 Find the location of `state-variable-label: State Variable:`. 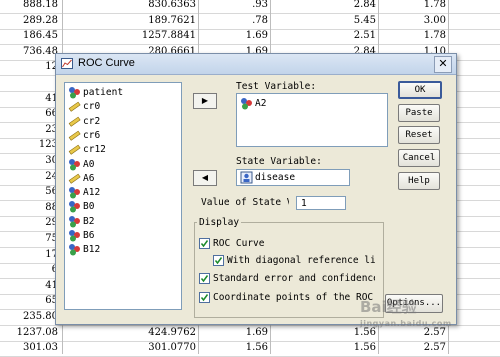

state-variable-label: State Variable: is located at coordinates (279, 161).